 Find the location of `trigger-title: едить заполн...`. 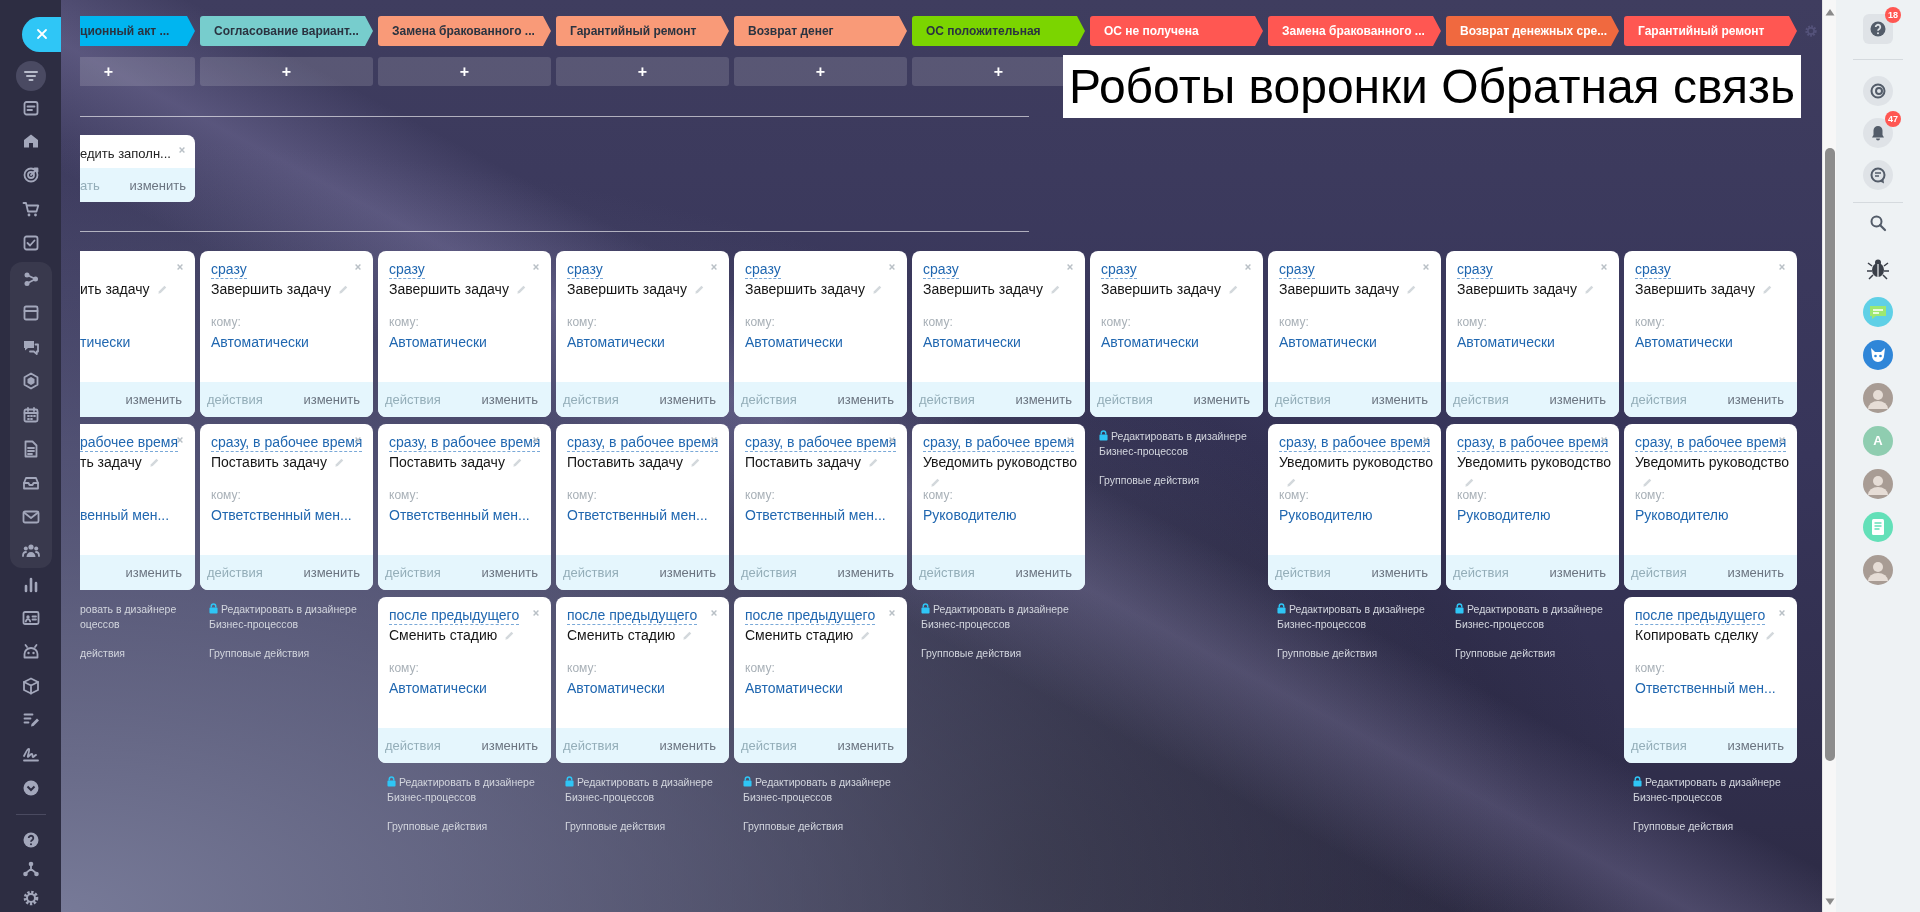

trigger-title: едить заполн... is located at coordinates (125, 153).